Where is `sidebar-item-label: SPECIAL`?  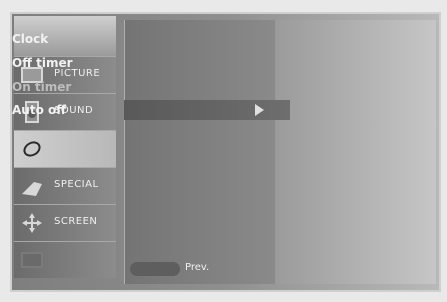 sidebar-item-label: SPECIAL is located at coordinates (76, 184).